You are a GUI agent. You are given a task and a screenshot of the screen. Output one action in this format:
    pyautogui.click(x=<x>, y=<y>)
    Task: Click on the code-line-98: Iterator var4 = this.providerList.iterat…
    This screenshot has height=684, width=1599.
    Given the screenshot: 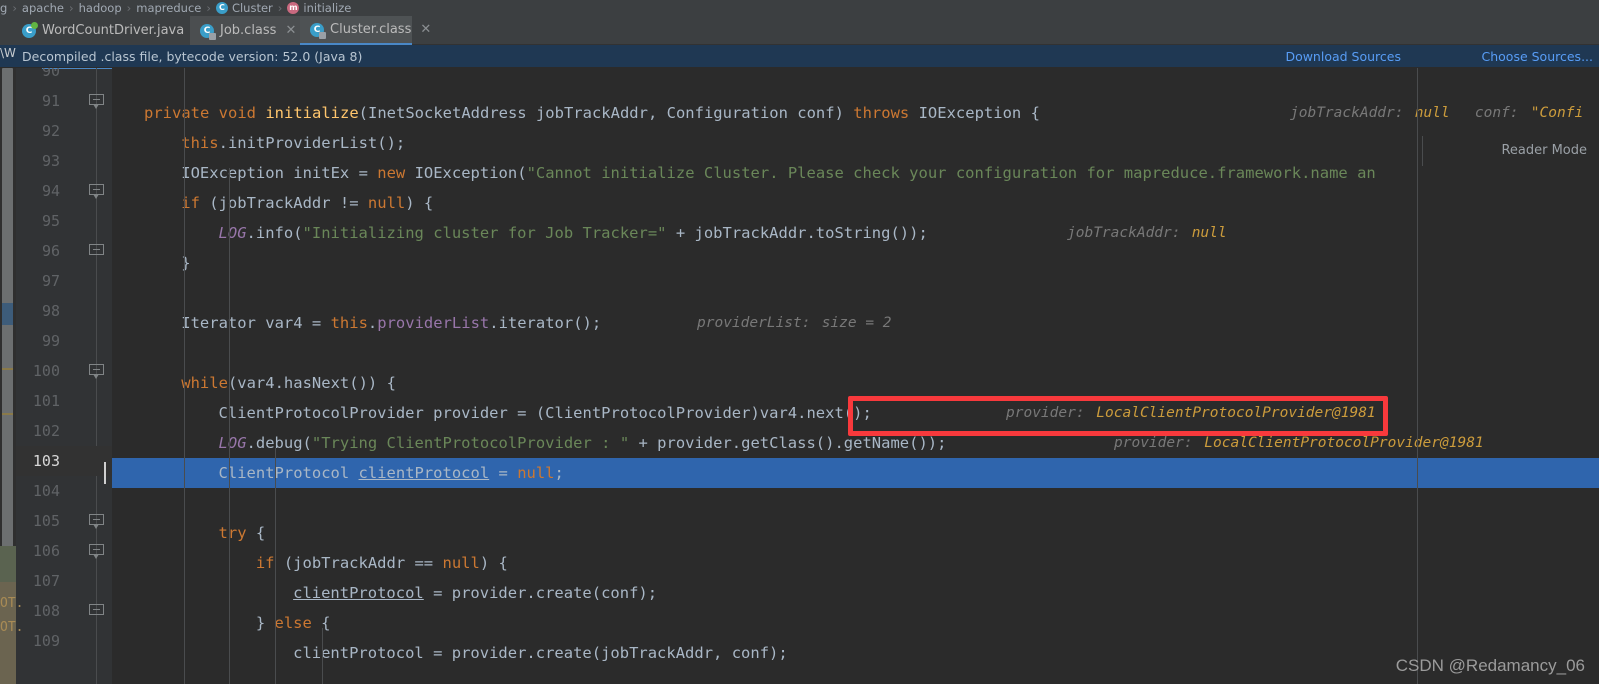 What is the action you would take?
    pyautogui.click(x=855, y=323)
    